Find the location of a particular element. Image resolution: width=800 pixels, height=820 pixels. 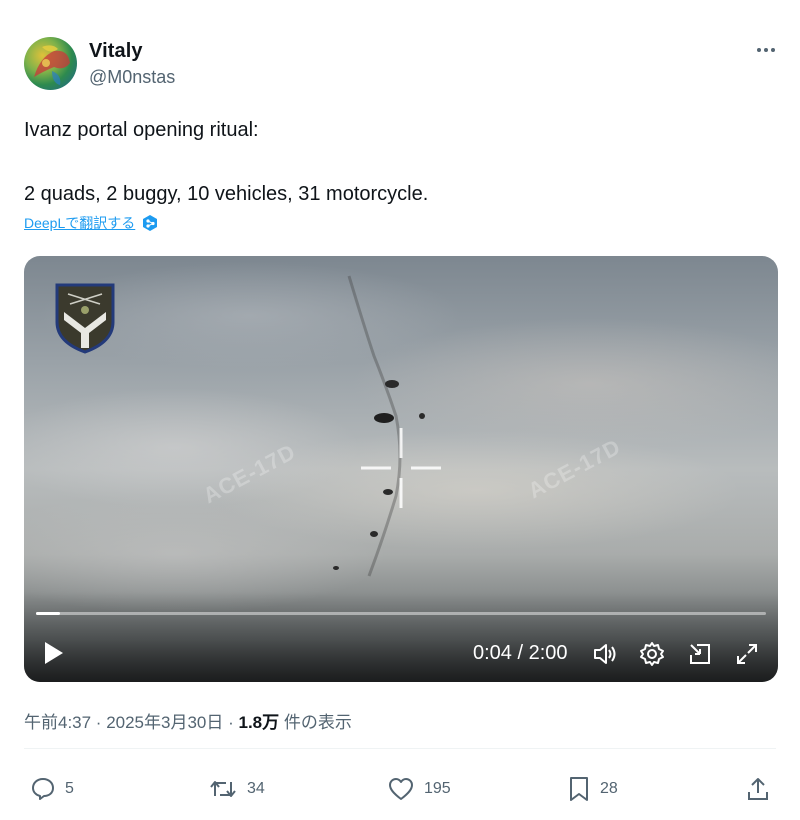

repost-count: 34 is located at coordinates (256, 788).